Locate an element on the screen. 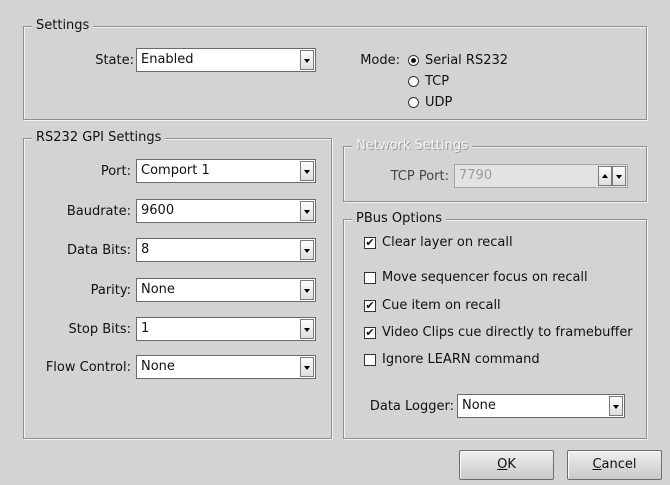 The image size is (670, 485). ok-accelerator: O is located at coordinates (502, 464).